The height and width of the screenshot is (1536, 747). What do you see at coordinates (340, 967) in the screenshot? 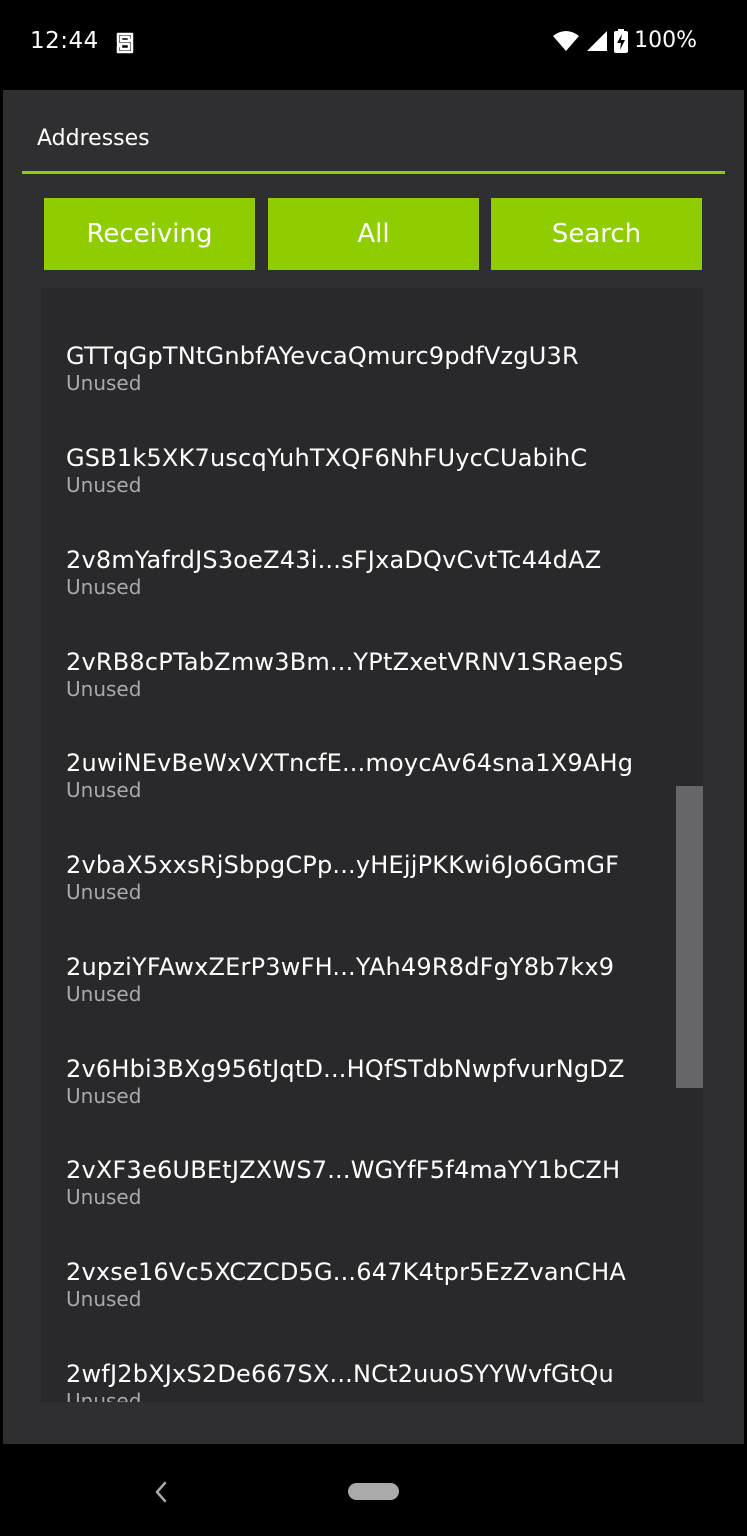
I see `address-text: 2upziYFAwxZErP3wFH...YAh49R8dFgY8b7kx9` at bounding box center [340, 967].